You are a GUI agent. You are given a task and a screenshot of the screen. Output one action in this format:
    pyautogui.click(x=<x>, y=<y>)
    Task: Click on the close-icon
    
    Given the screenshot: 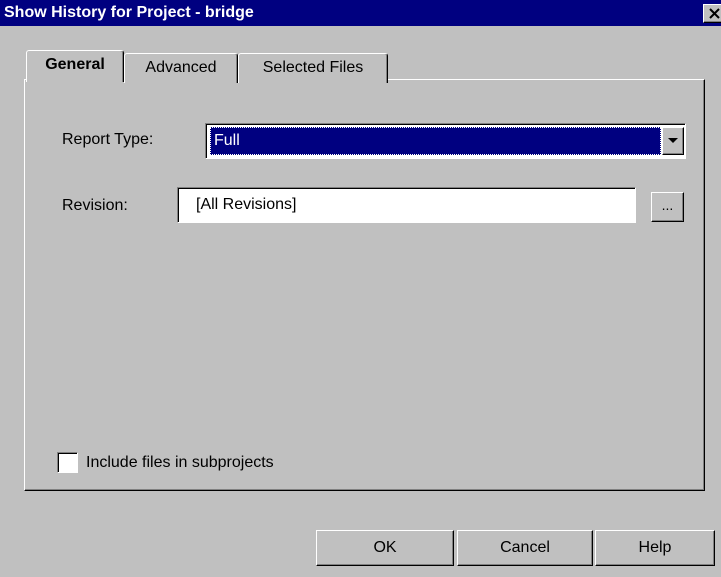 What is the action you would take?
    pyautogui.click(x=714, y=13)
    